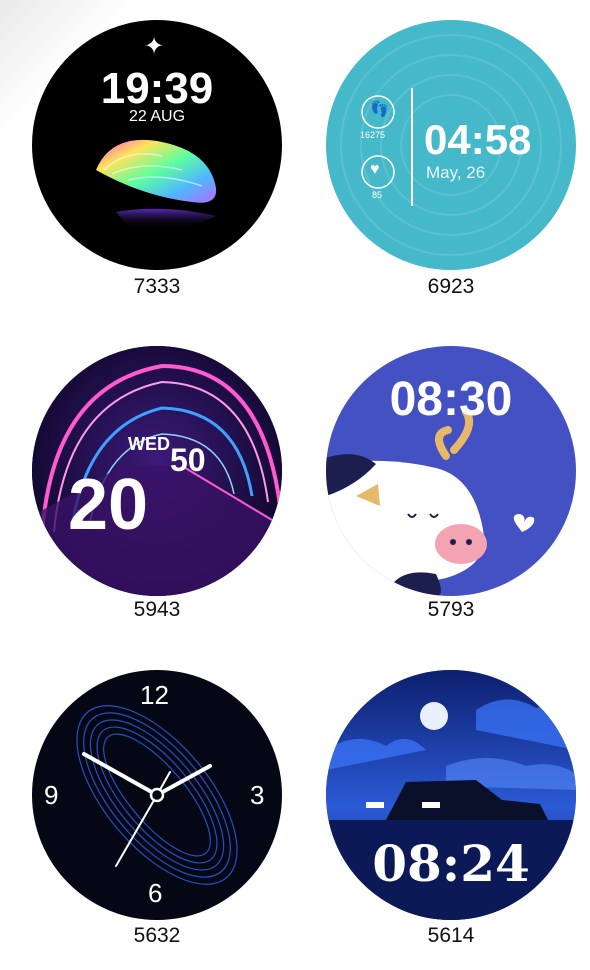 This screenshot has height=970, width=590. I want to click on watch-face-5632: 12 3 6 9, so click(157, 795).